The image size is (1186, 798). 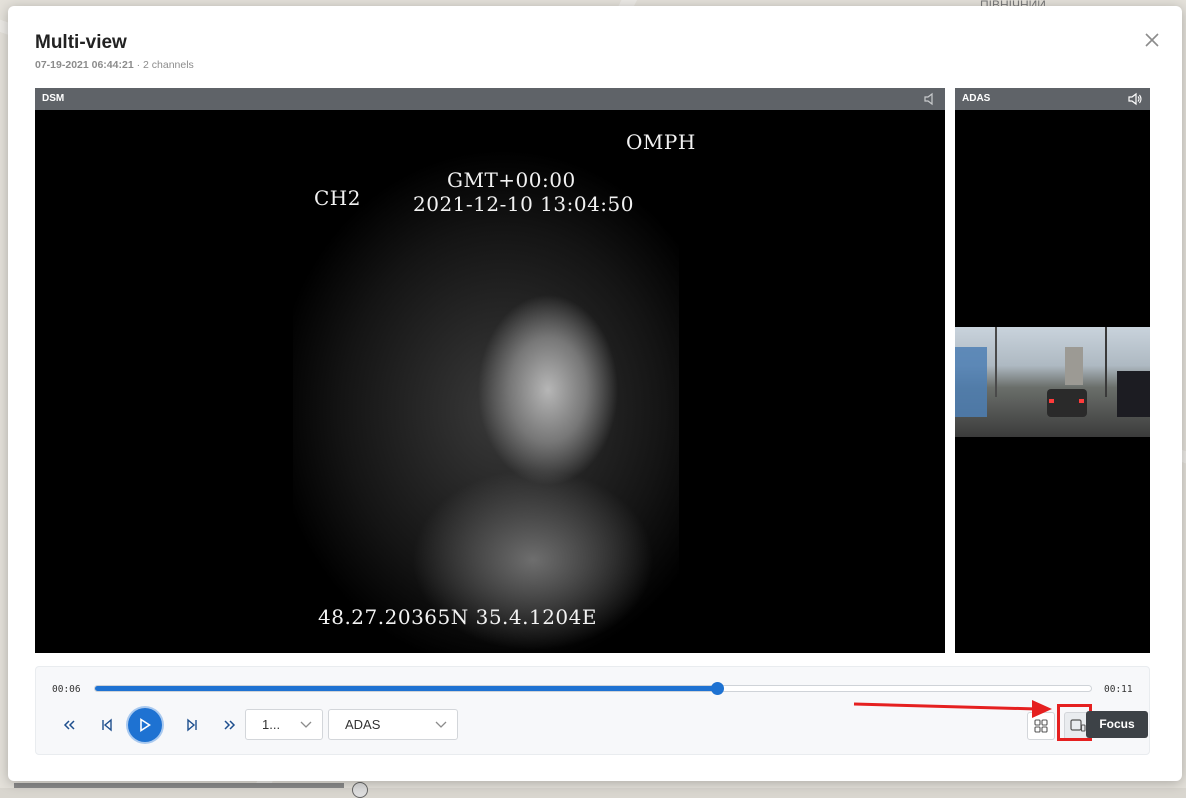 I want to click on next-frame-button, so click(x=192, y=725).